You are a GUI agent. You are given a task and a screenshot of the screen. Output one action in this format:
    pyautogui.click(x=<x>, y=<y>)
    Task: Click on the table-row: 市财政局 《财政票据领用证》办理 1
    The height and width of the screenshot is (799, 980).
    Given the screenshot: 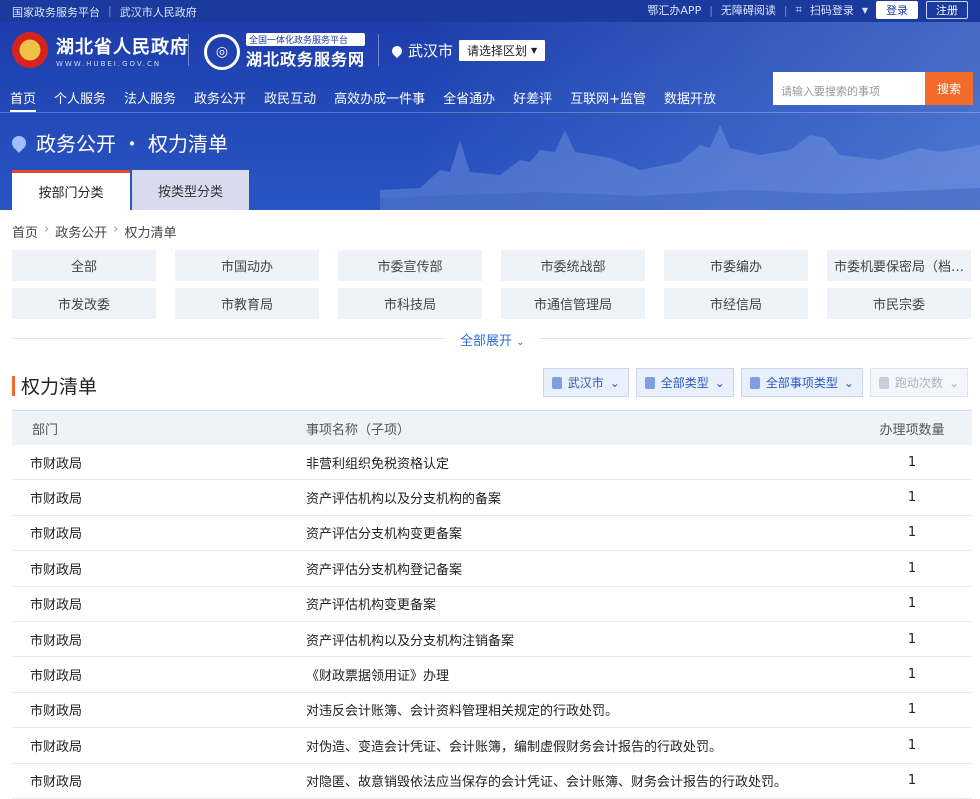 What is the action you would take?
    pyautogui.click(x=492, y=675)
    